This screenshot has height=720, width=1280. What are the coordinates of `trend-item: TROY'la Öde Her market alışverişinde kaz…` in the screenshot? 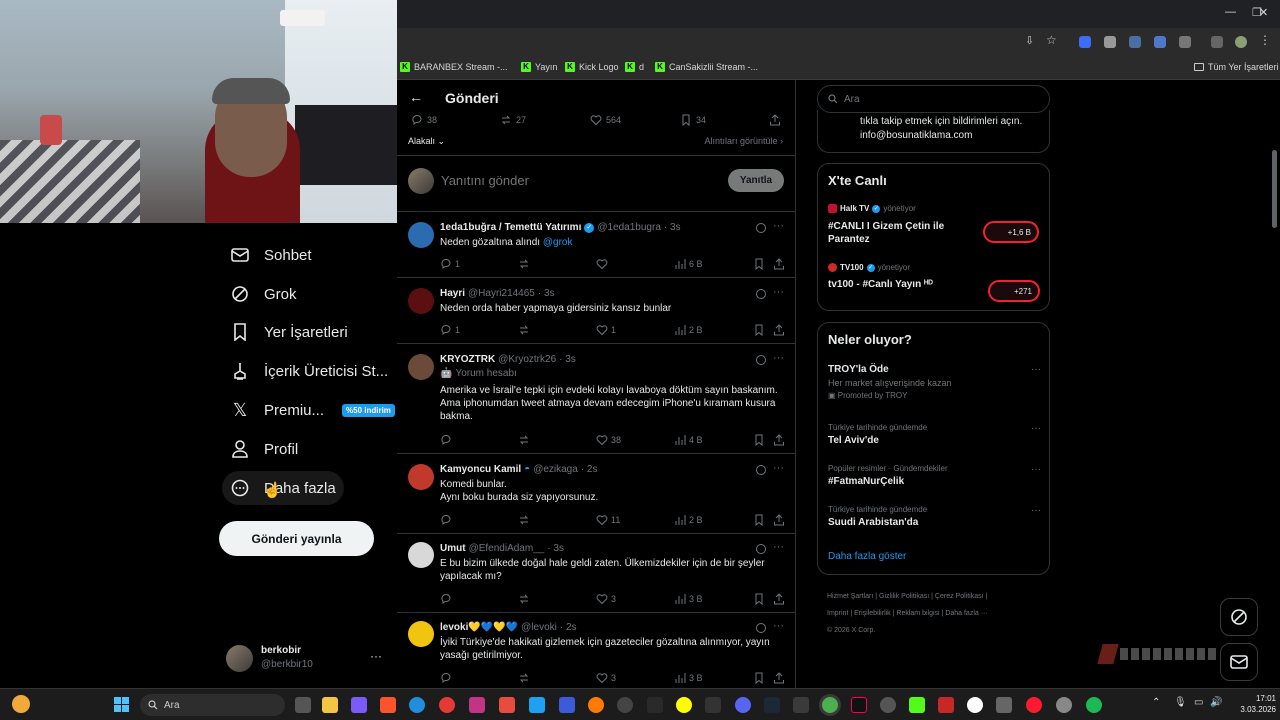 It's located at (934, 382).